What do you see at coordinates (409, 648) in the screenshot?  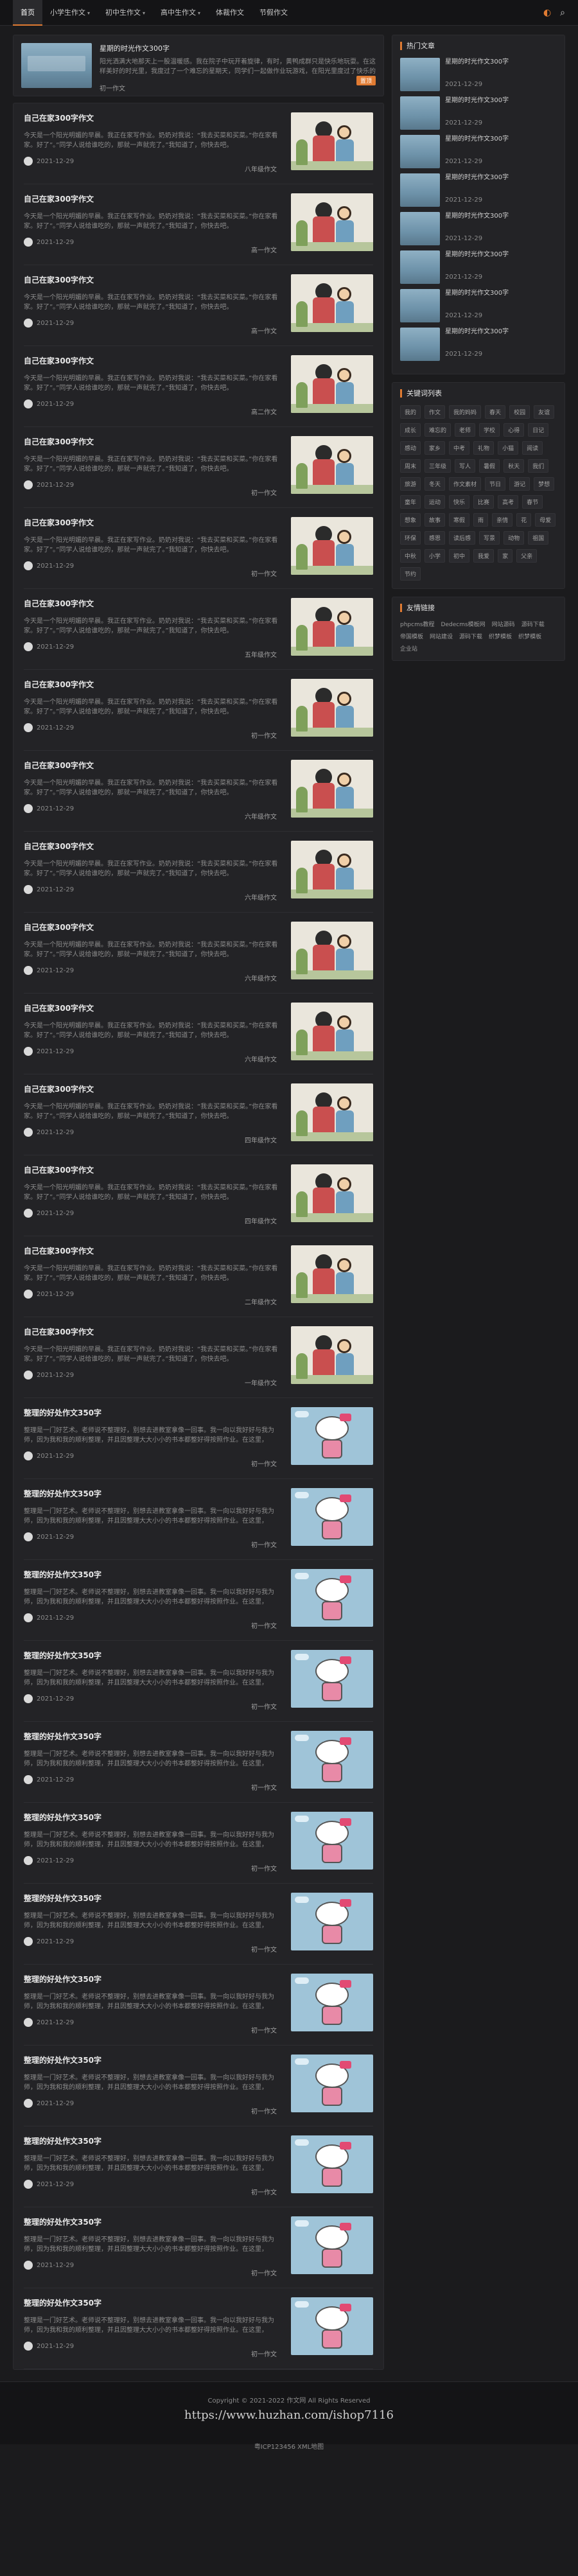 I see `friend-link: 企业站` at bounding box center [409, 648].